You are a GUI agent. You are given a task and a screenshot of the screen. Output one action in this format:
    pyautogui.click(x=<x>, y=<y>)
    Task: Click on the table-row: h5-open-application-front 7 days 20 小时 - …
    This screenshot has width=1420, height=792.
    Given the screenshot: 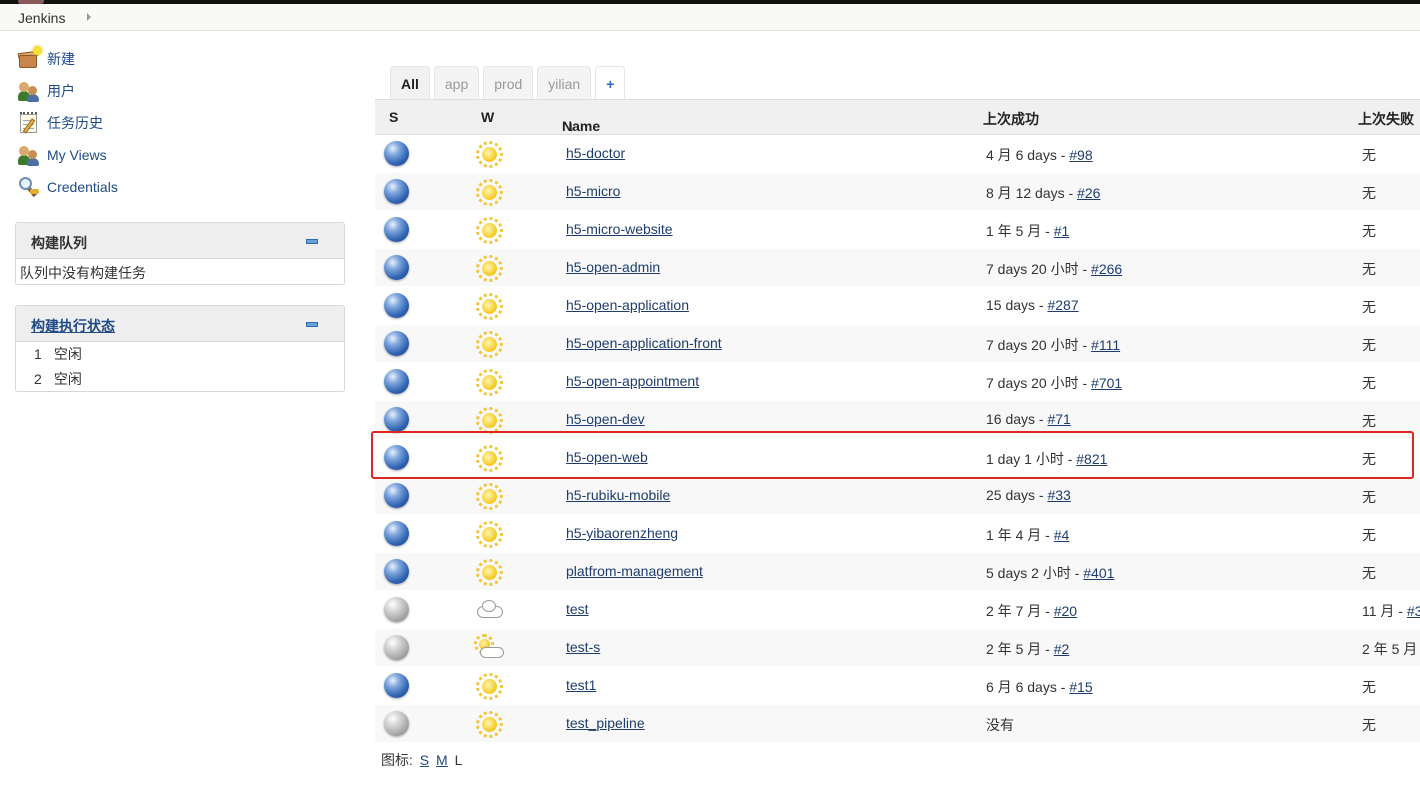 What is the action you would take?
    pyautogui.click(x=897, y=344)
    